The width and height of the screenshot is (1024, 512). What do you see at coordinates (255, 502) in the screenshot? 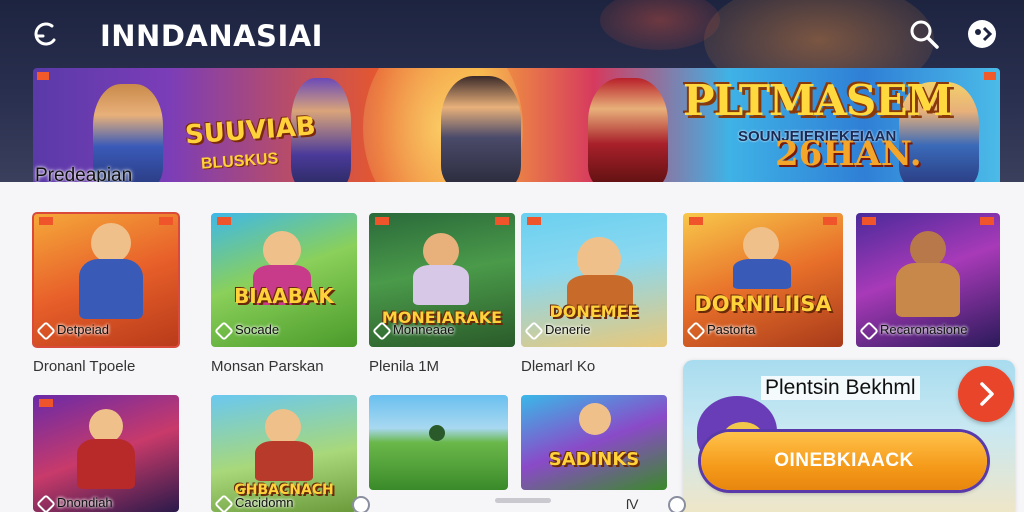
I see `tile-label: Cacidomn` at bounding box center [255, 502].